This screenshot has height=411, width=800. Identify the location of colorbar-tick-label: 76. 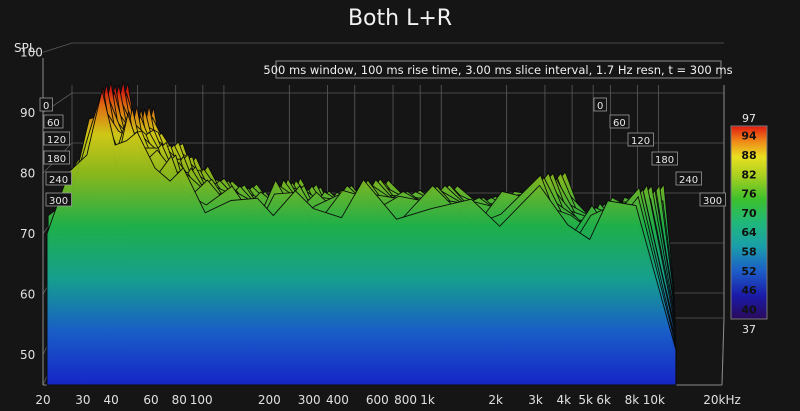
(749, 194).